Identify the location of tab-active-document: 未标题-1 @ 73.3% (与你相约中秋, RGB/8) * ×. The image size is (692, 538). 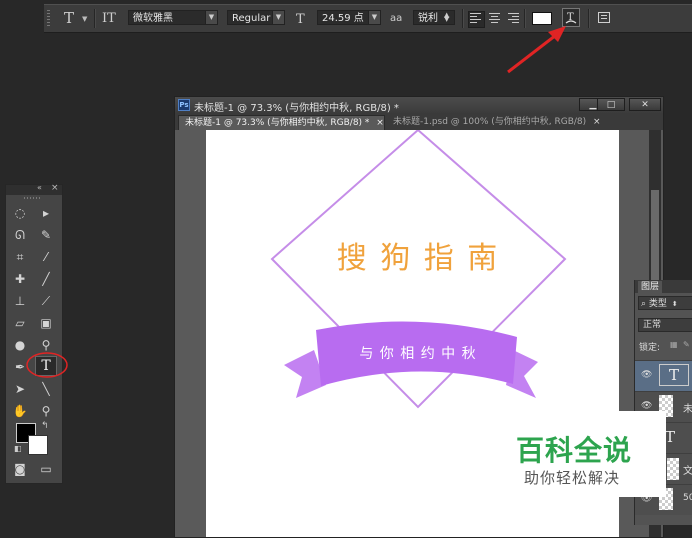
(281, 122).